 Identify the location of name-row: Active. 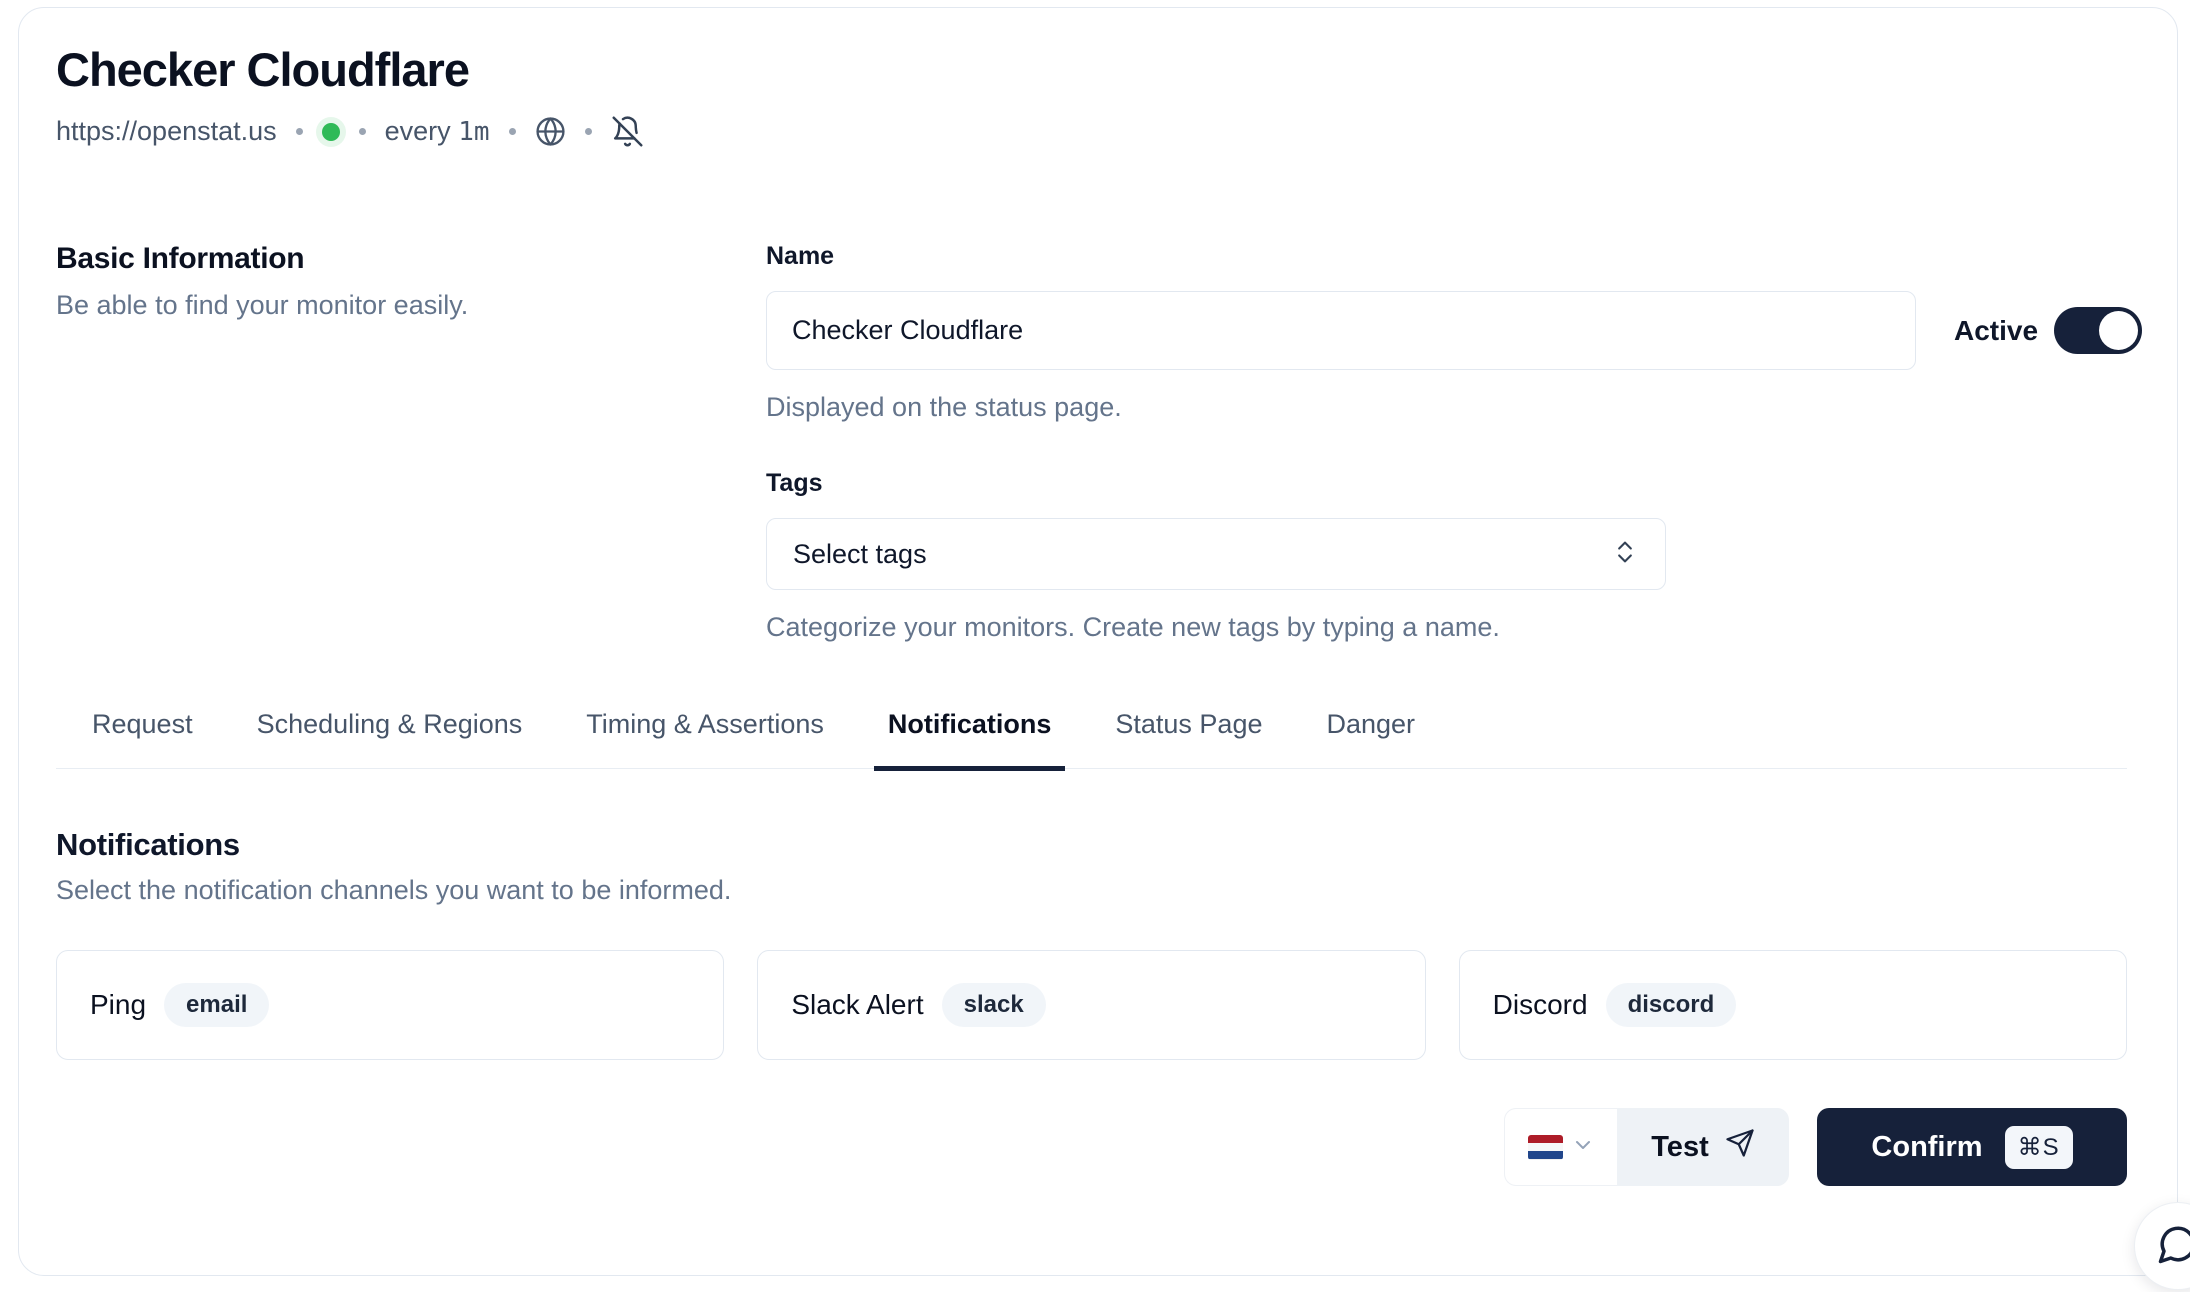
(1454, 330).